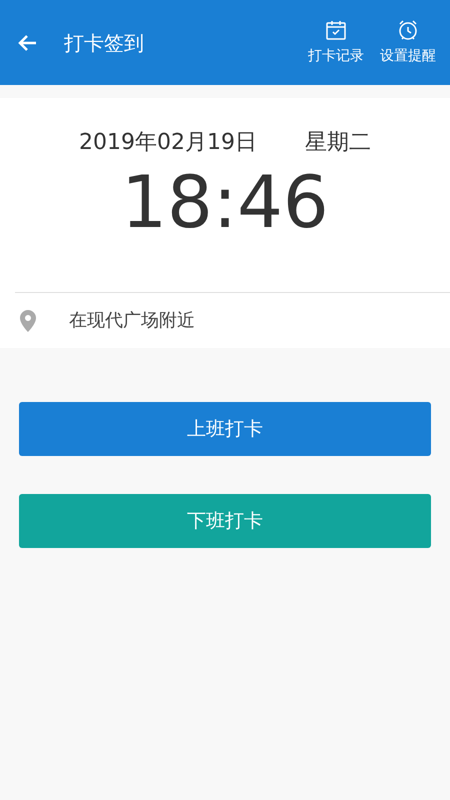  I want to click on time-text: 18:46, so click(225, 202).